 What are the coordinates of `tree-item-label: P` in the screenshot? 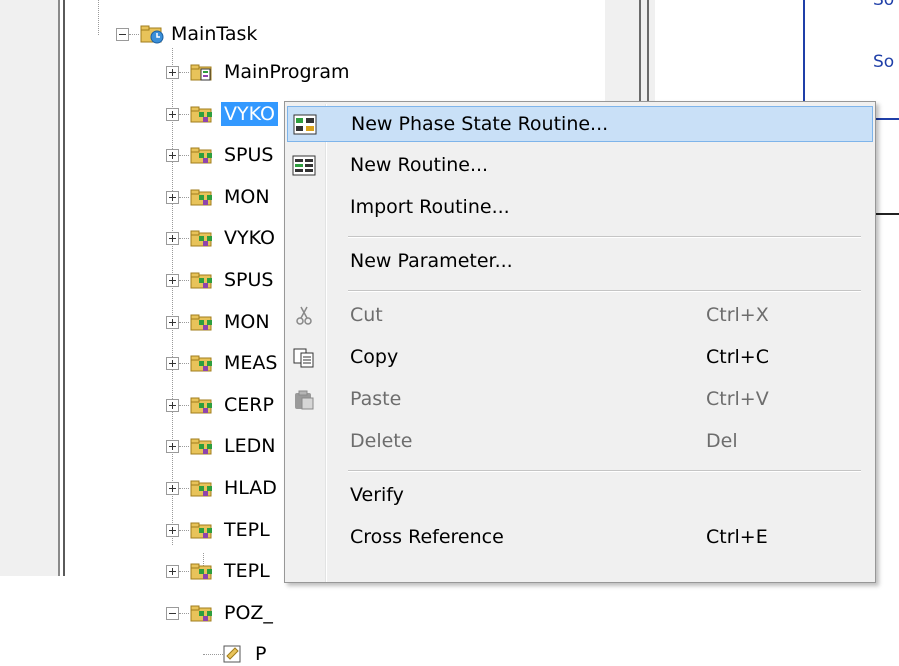 It's located at (260, 654).